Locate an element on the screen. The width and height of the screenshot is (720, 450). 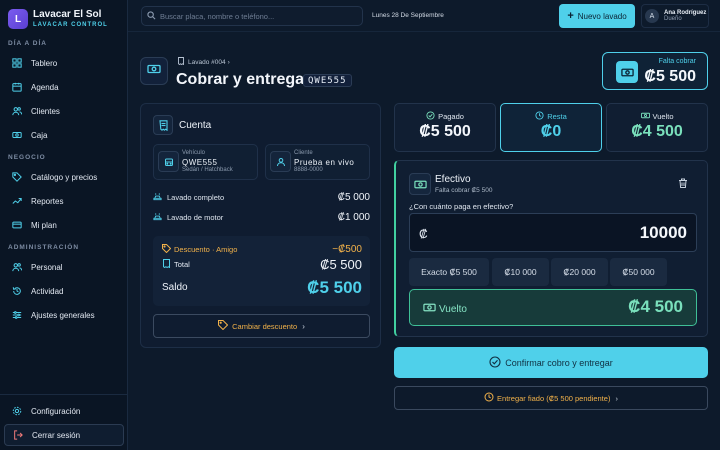
amount-due-label: Falta cobrar is located at coordinates (677, 61).